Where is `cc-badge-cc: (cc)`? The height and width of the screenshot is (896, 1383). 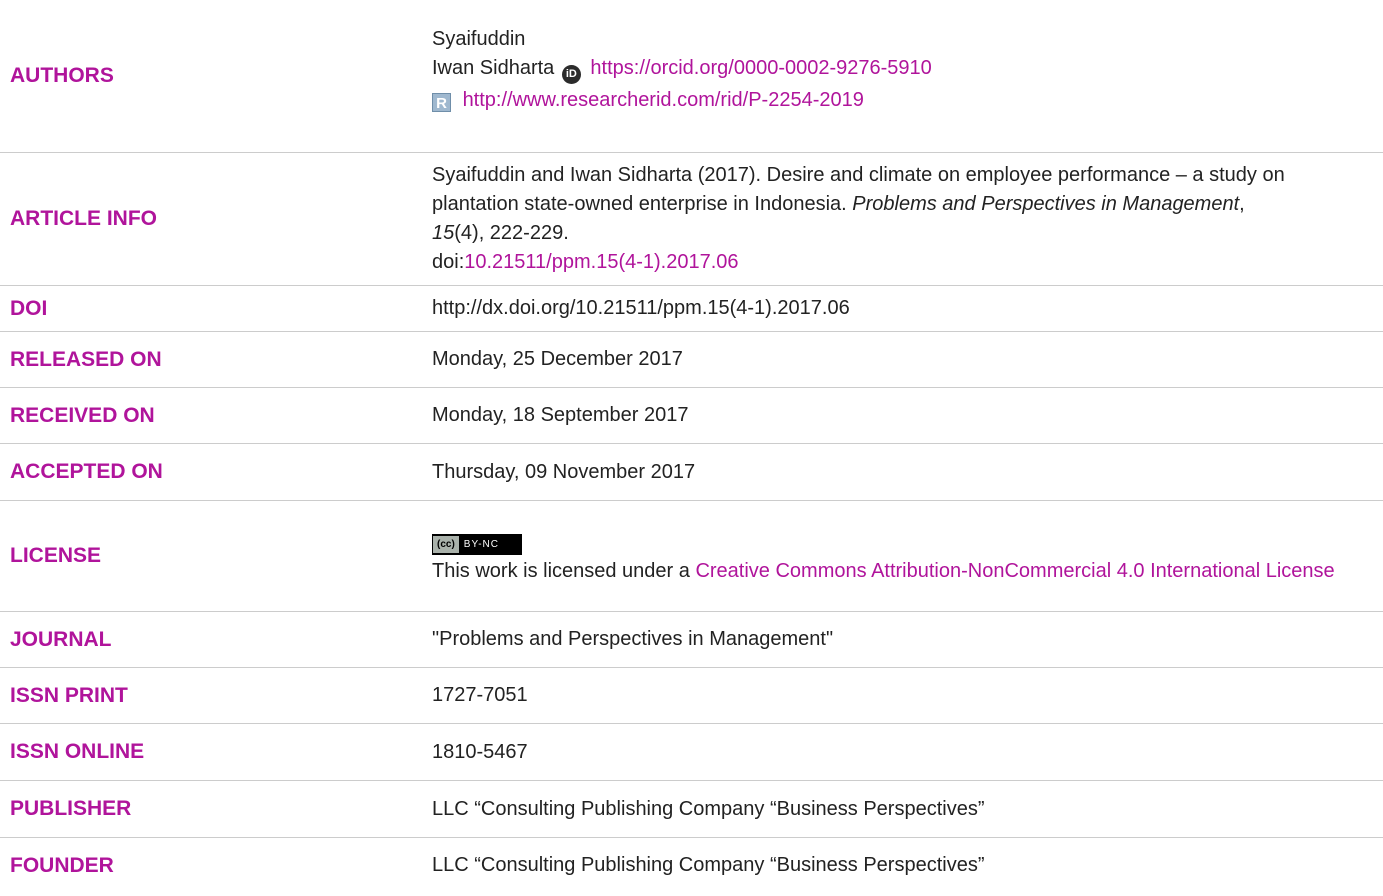 cc-badge-cc: (cc) is located at coordinates (446, 544).